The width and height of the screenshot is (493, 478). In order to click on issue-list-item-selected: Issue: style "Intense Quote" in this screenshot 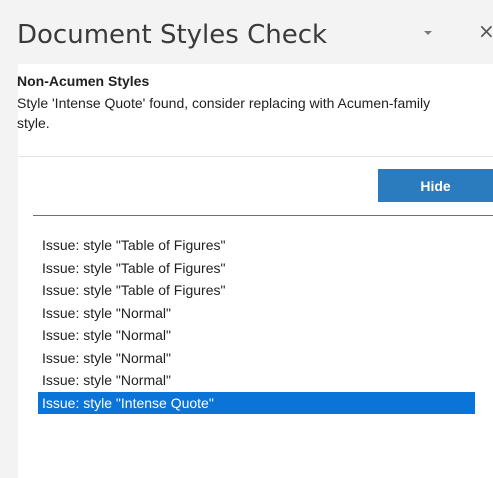, I will do `click(256, 402)`.